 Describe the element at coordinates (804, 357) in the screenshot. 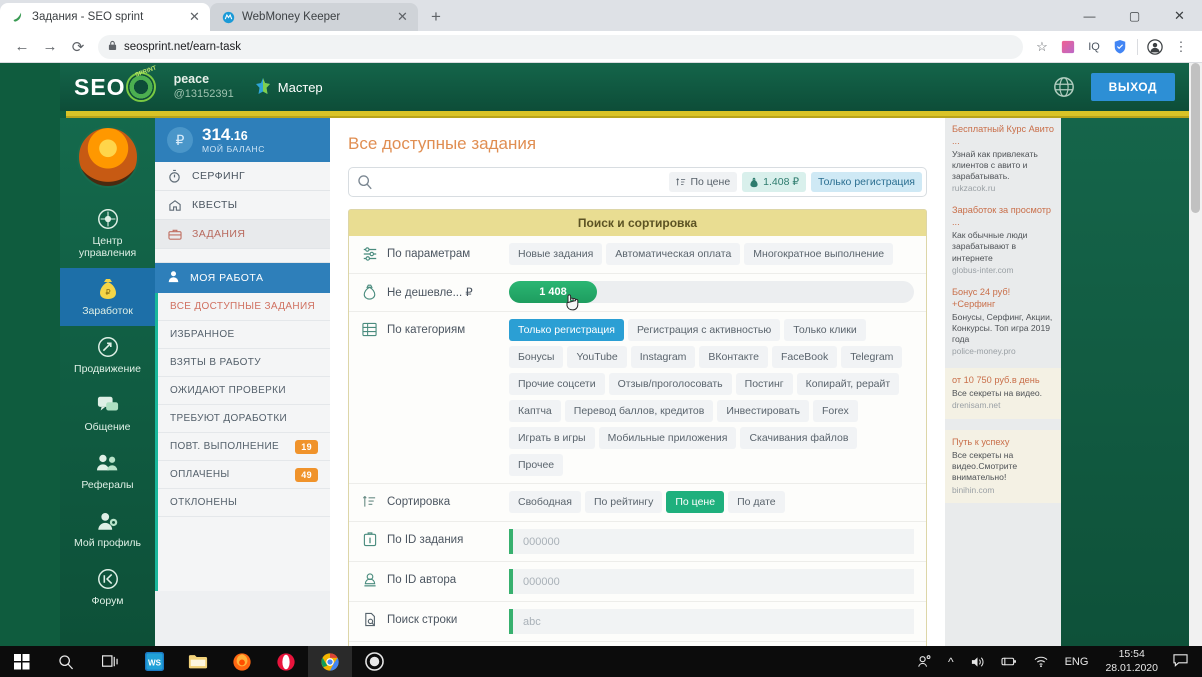

I see `category-chip: FaceBook` at that location.